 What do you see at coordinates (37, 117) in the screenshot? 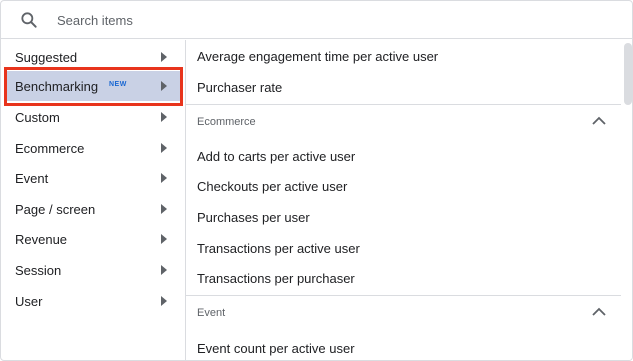
I see `category-label: Custom` at bounding box center [37, 117].